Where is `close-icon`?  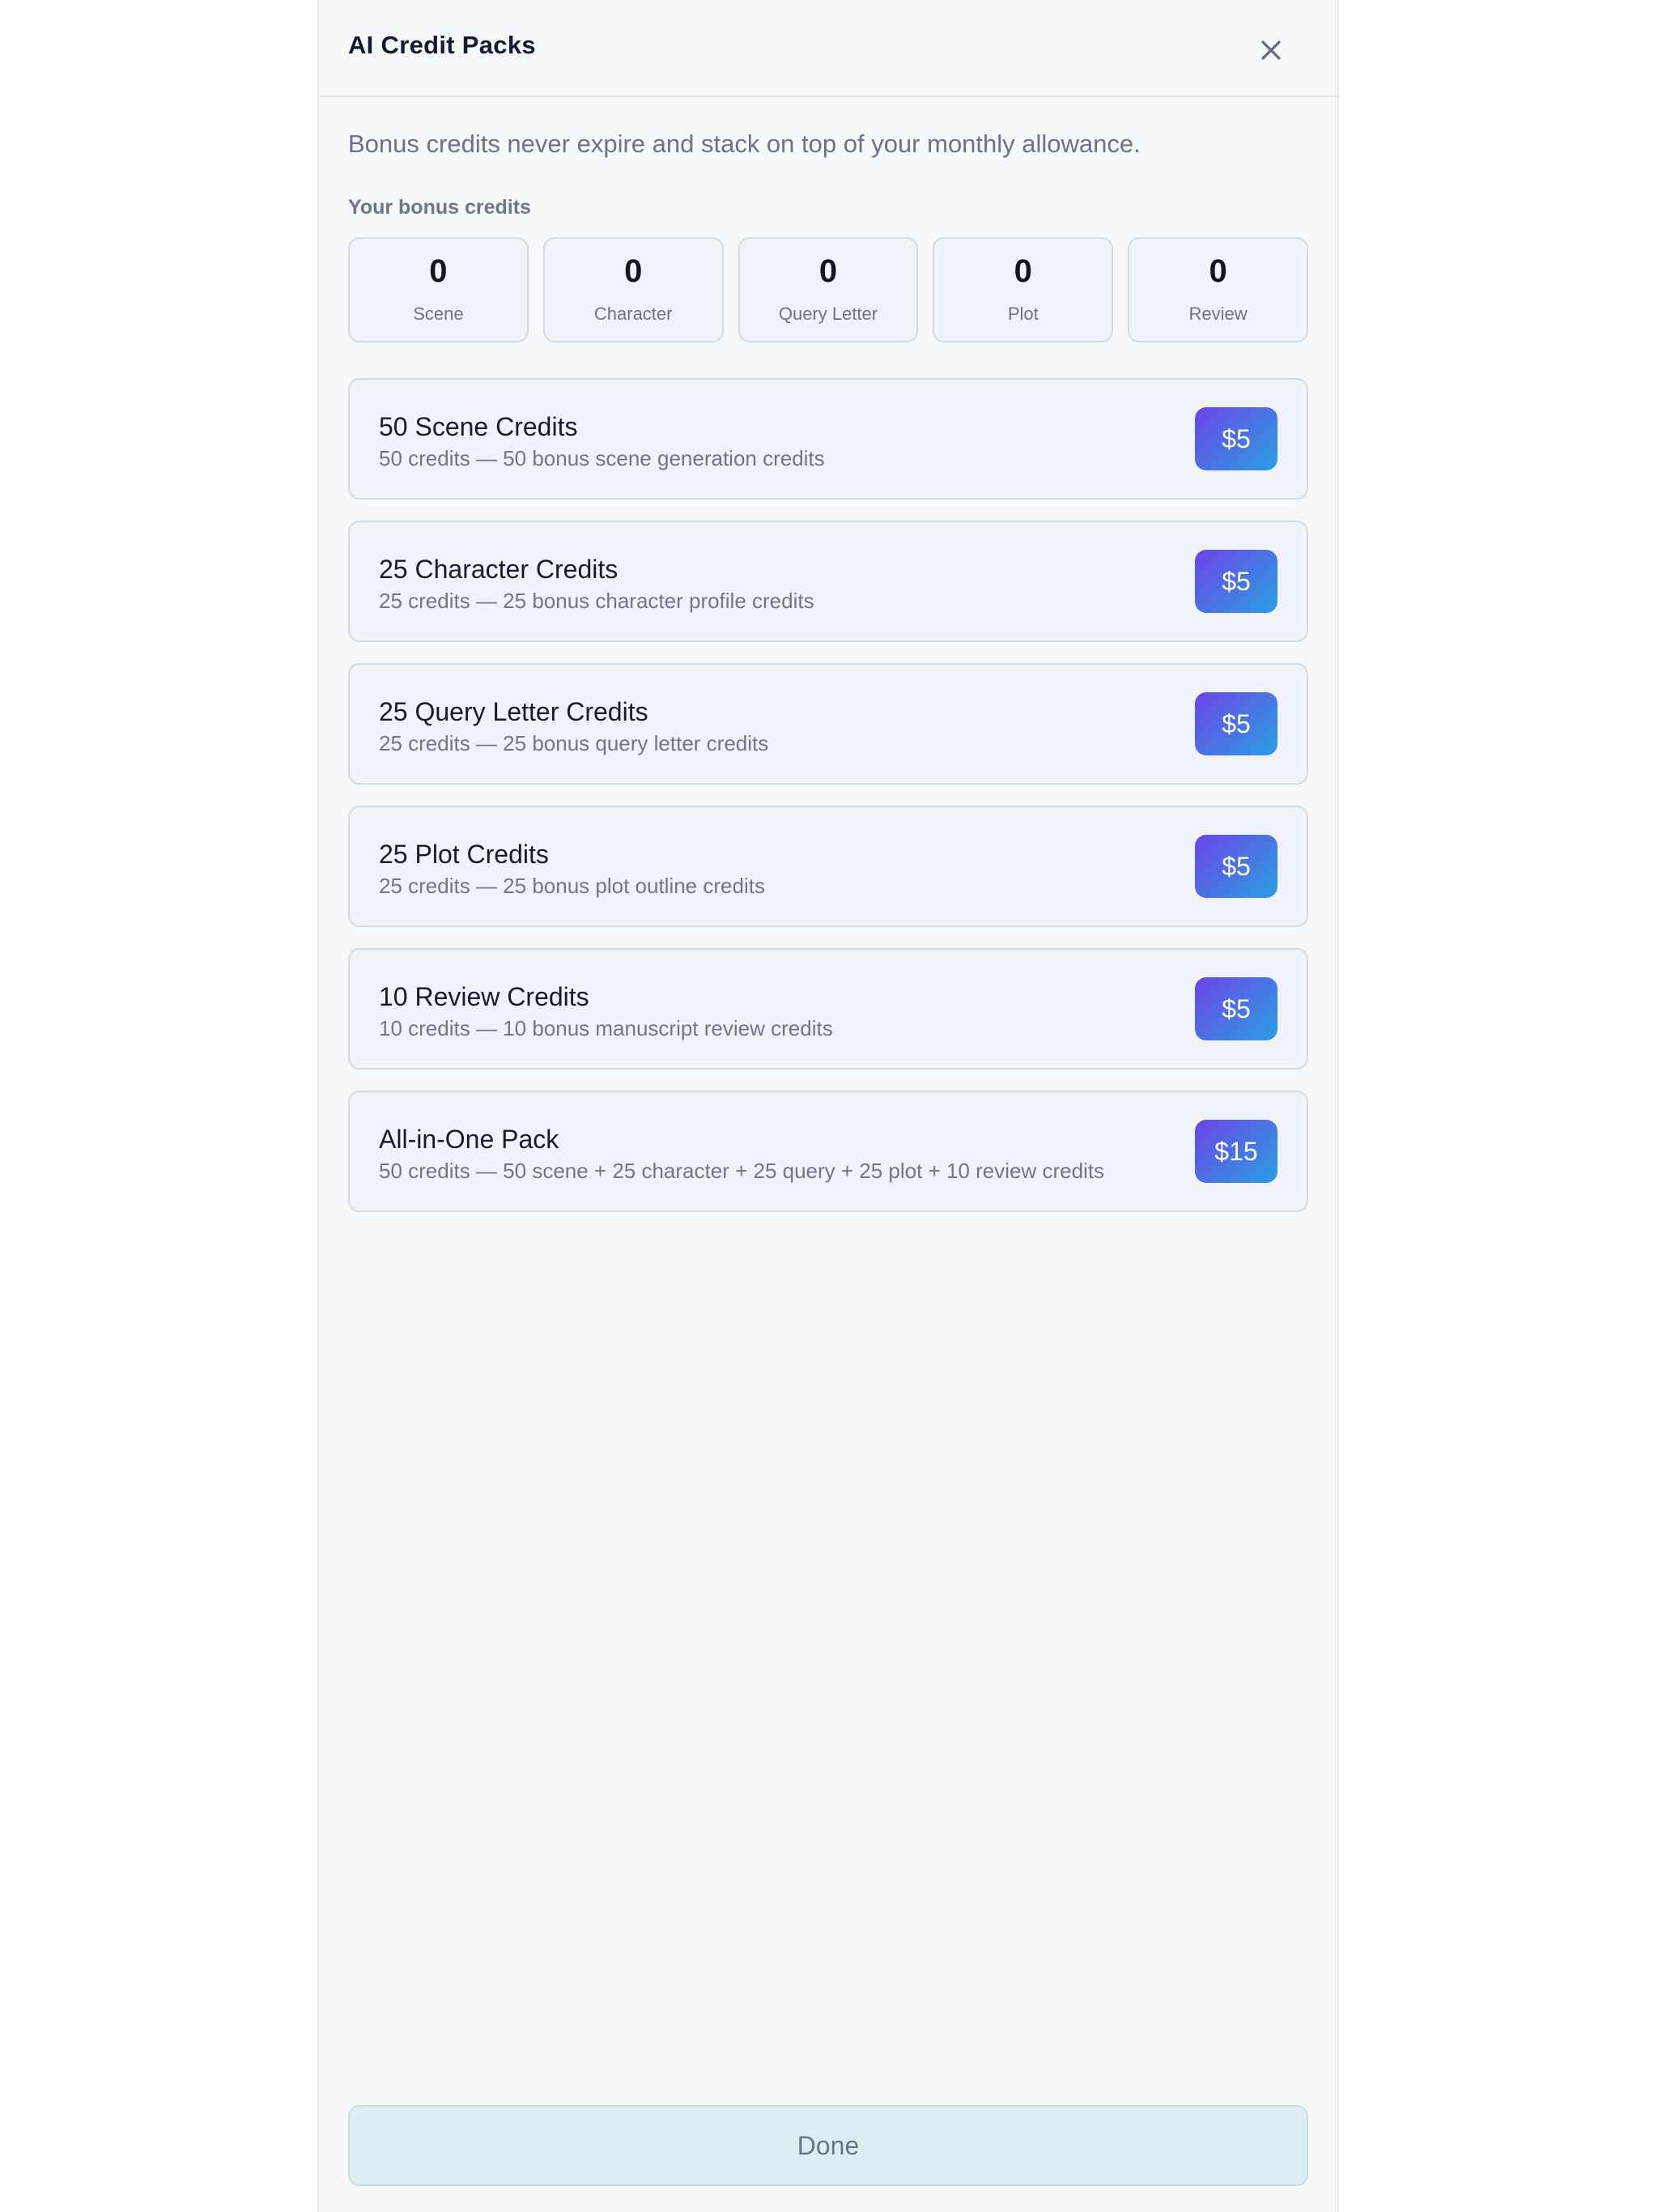 close-icon is located at coordinates (1271, 50).